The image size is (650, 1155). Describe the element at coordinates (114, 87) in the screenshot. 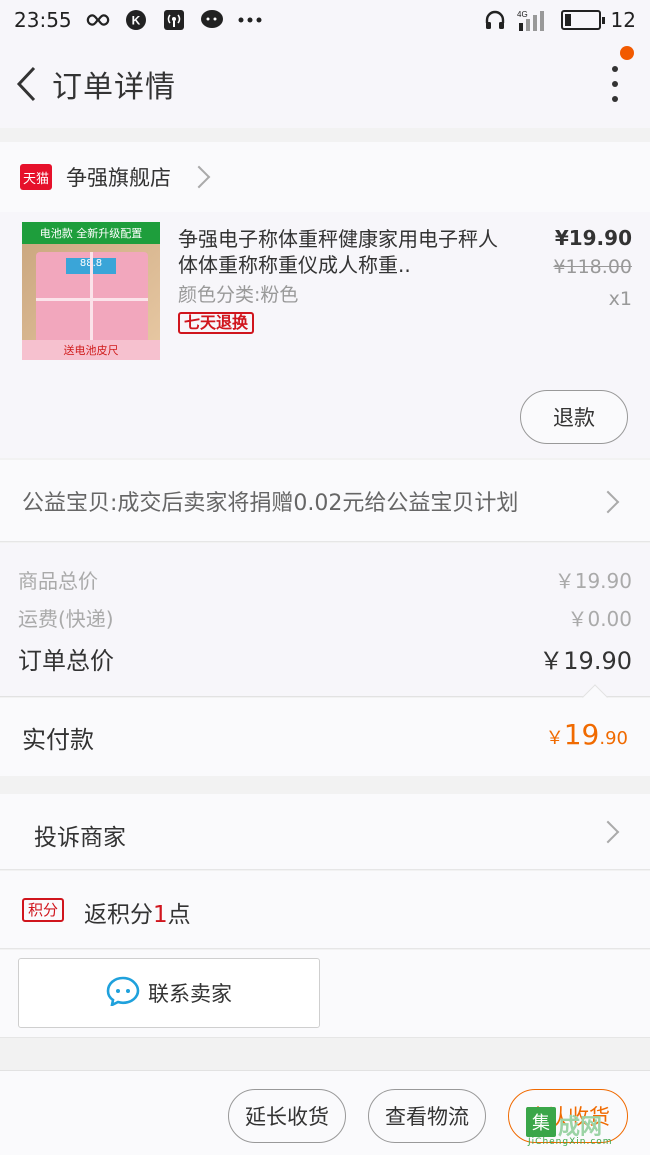

I see `page-title: 订单详情` at that location.